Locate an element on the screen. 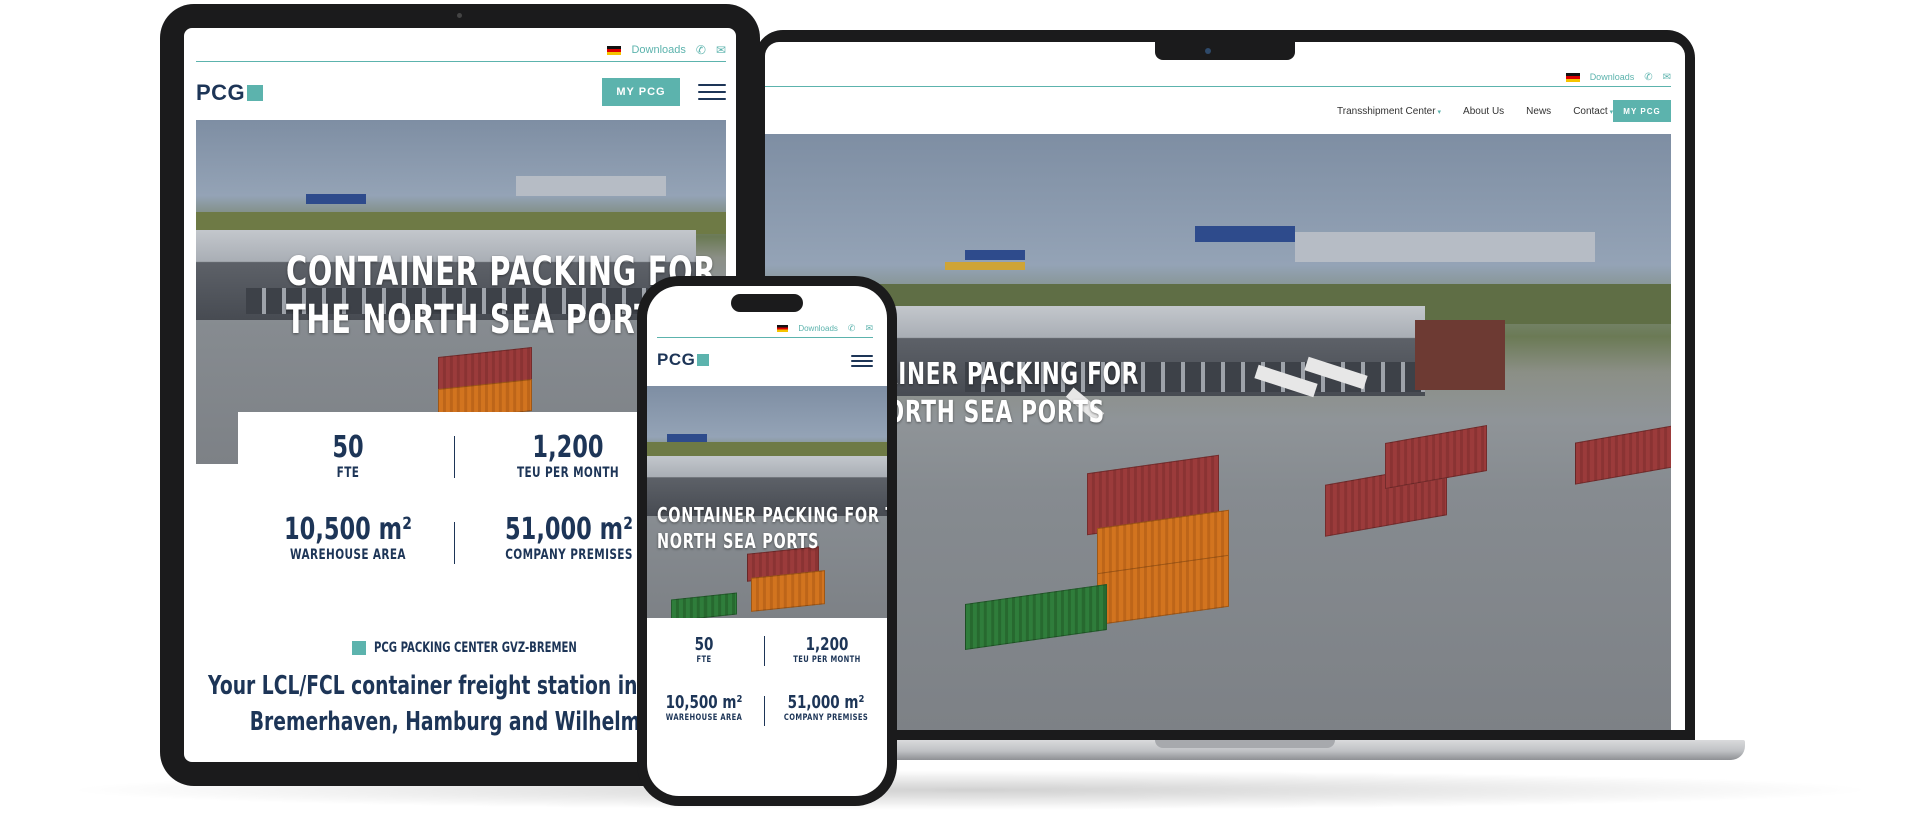 This screenshot has height=815, width=1920. nav-label: Transshipment Center is located at coordinates (1386, 111).